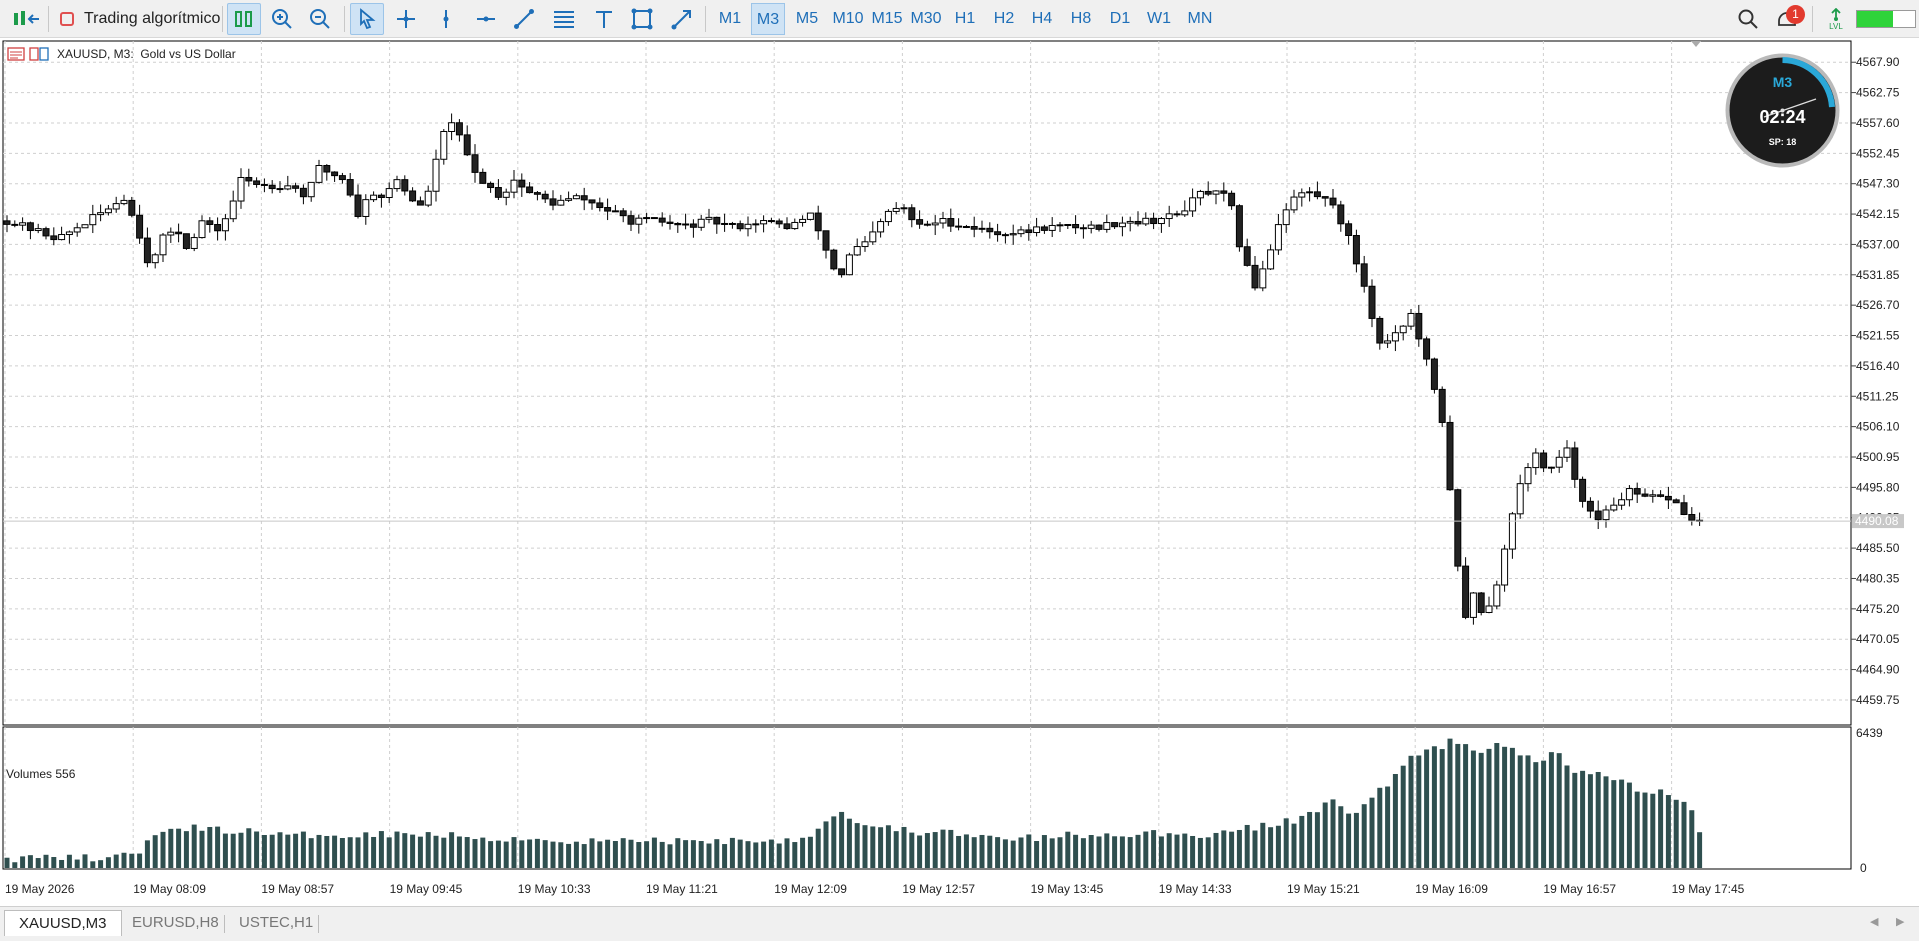 The image size is (1919, 941). Describe the element at coordinates (642, 19) in the screenshot. I see `shapes-icon` at that location.